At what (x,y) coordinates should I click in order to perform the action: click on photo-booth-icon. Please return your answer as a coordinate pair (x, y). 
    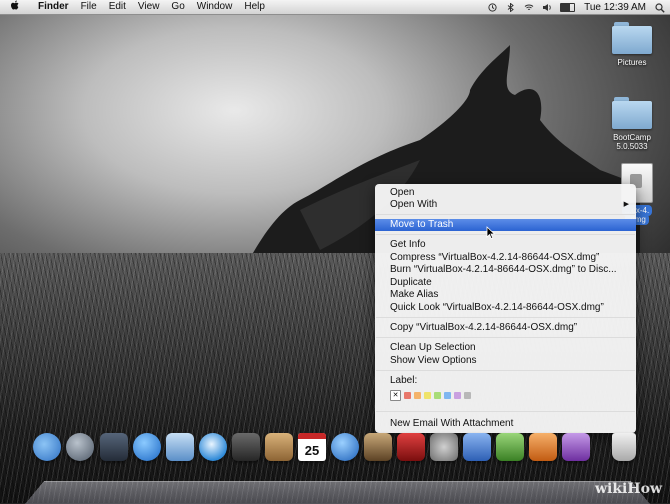
    Looking at the image, I should click on (411, 447).